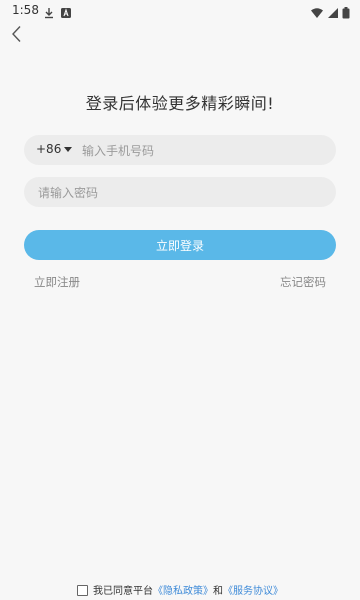  I want to click on password-field-row, so click(180, 192).